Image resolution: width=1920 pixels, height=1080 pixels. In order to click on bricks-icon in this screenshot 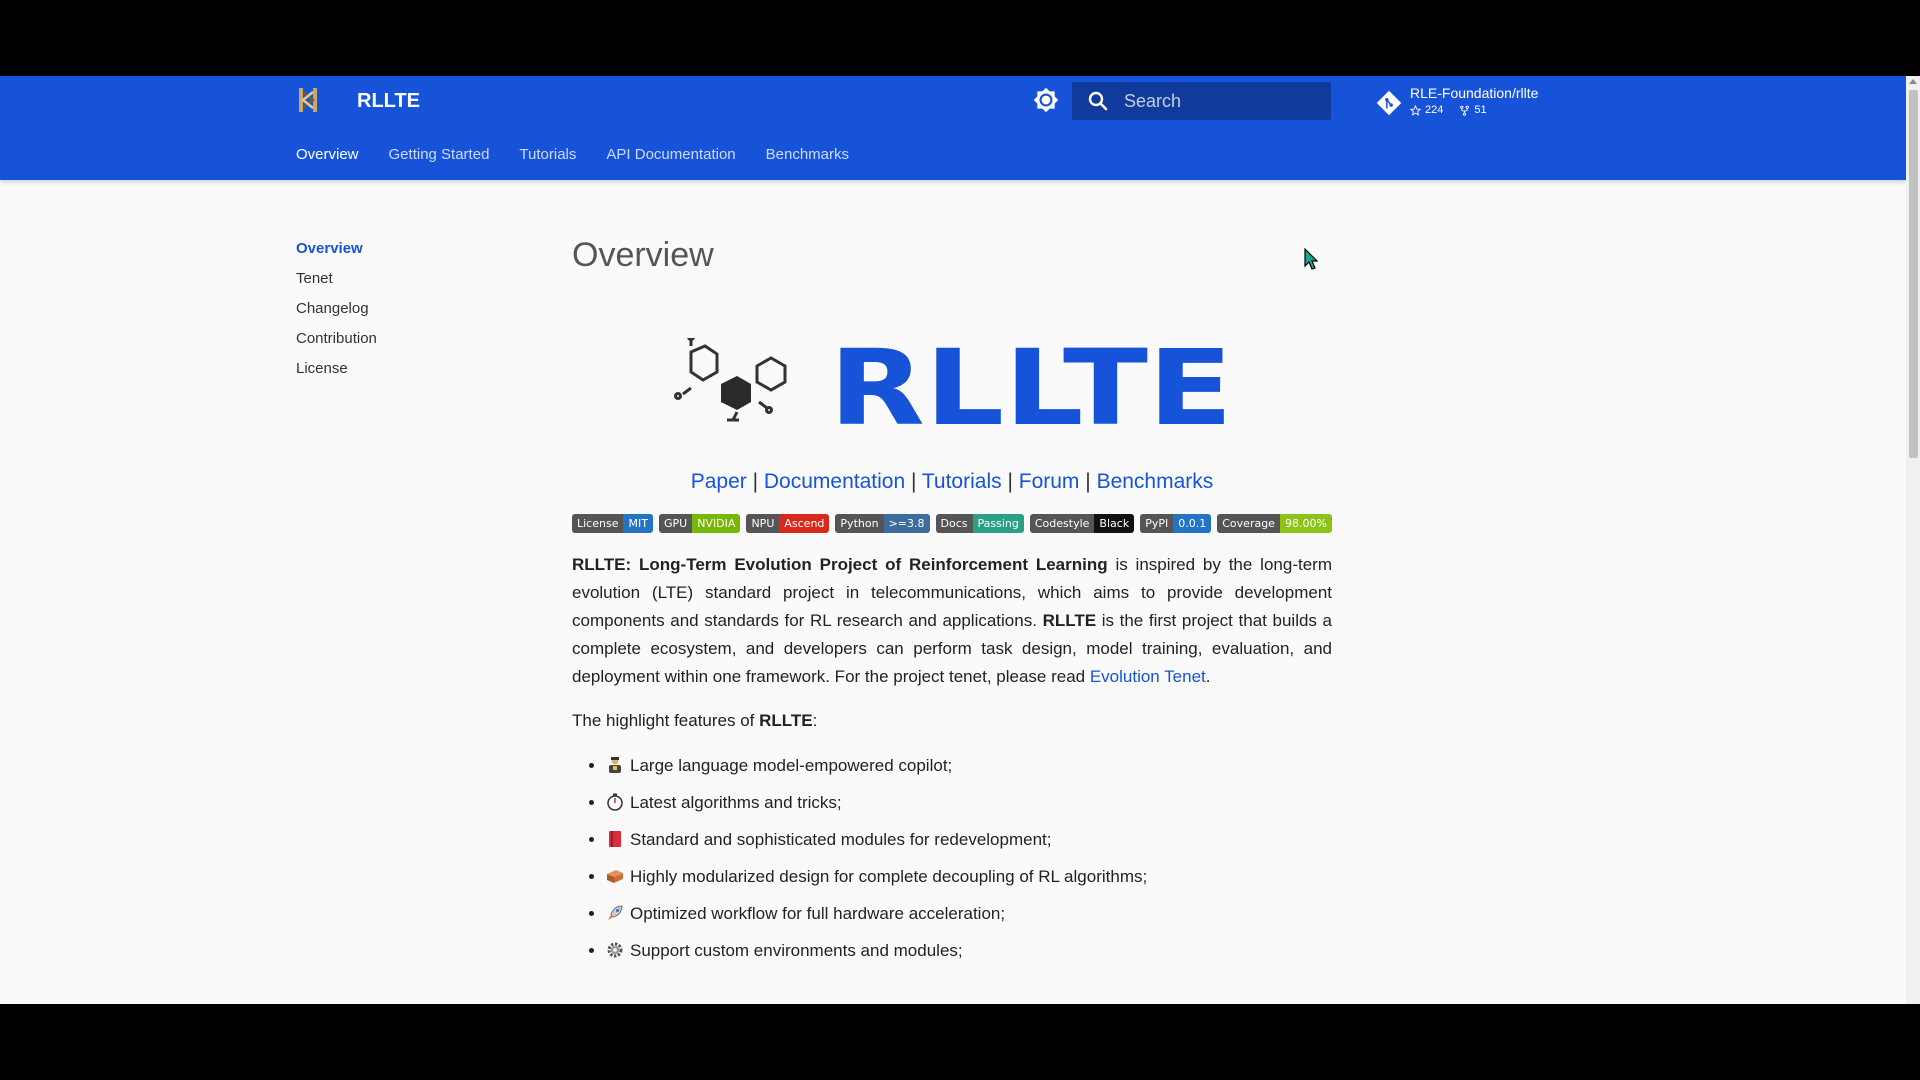, I will do `click(615, 876)`.